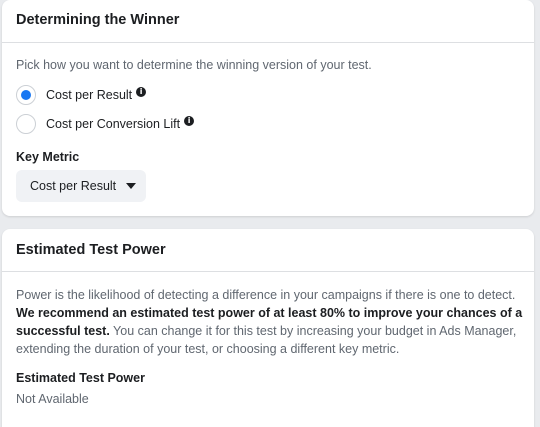 The image size is (540, 427). I want to click on radio-button-selected, so click(26, 95).